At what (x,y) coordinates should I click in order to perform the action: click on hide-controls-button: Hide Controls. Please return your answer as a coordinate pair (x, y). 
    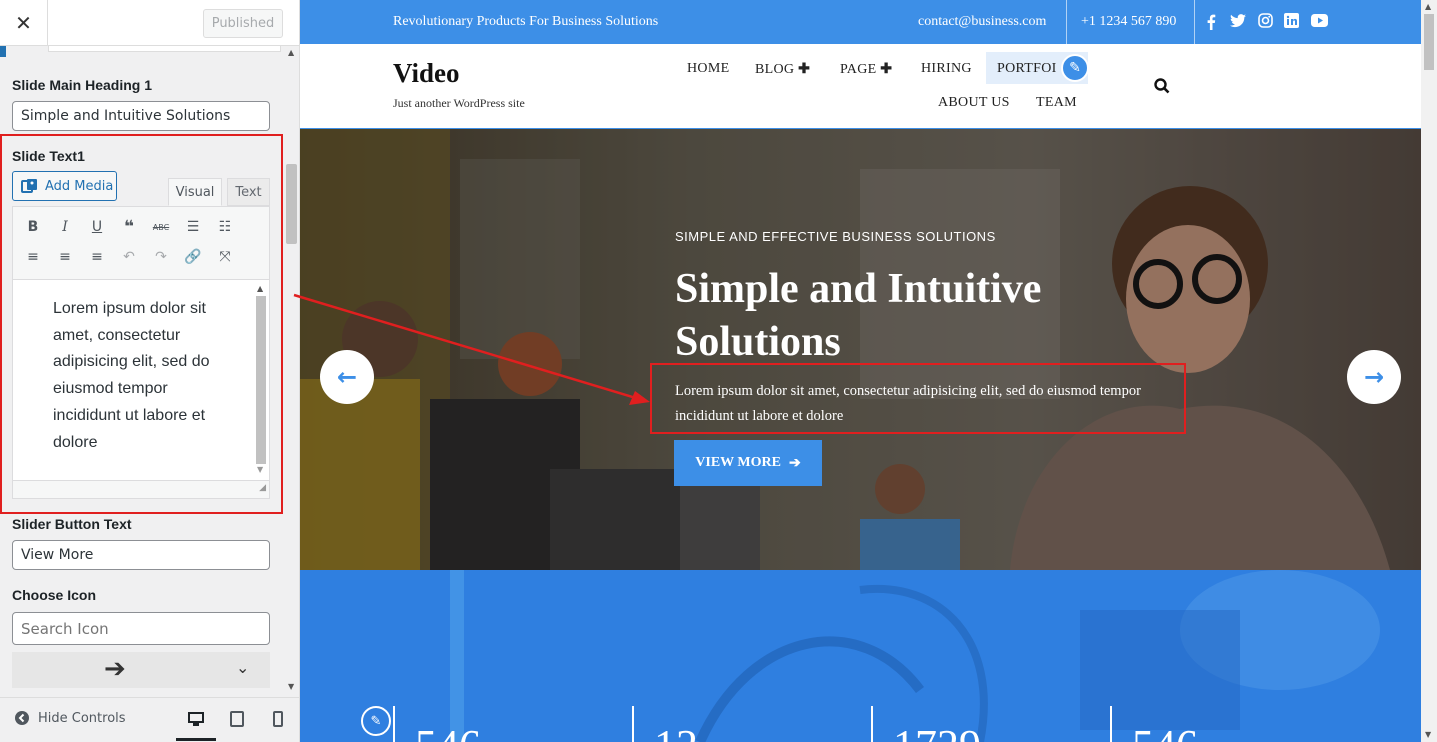
    Looking at the image, I should click on (70, 718).